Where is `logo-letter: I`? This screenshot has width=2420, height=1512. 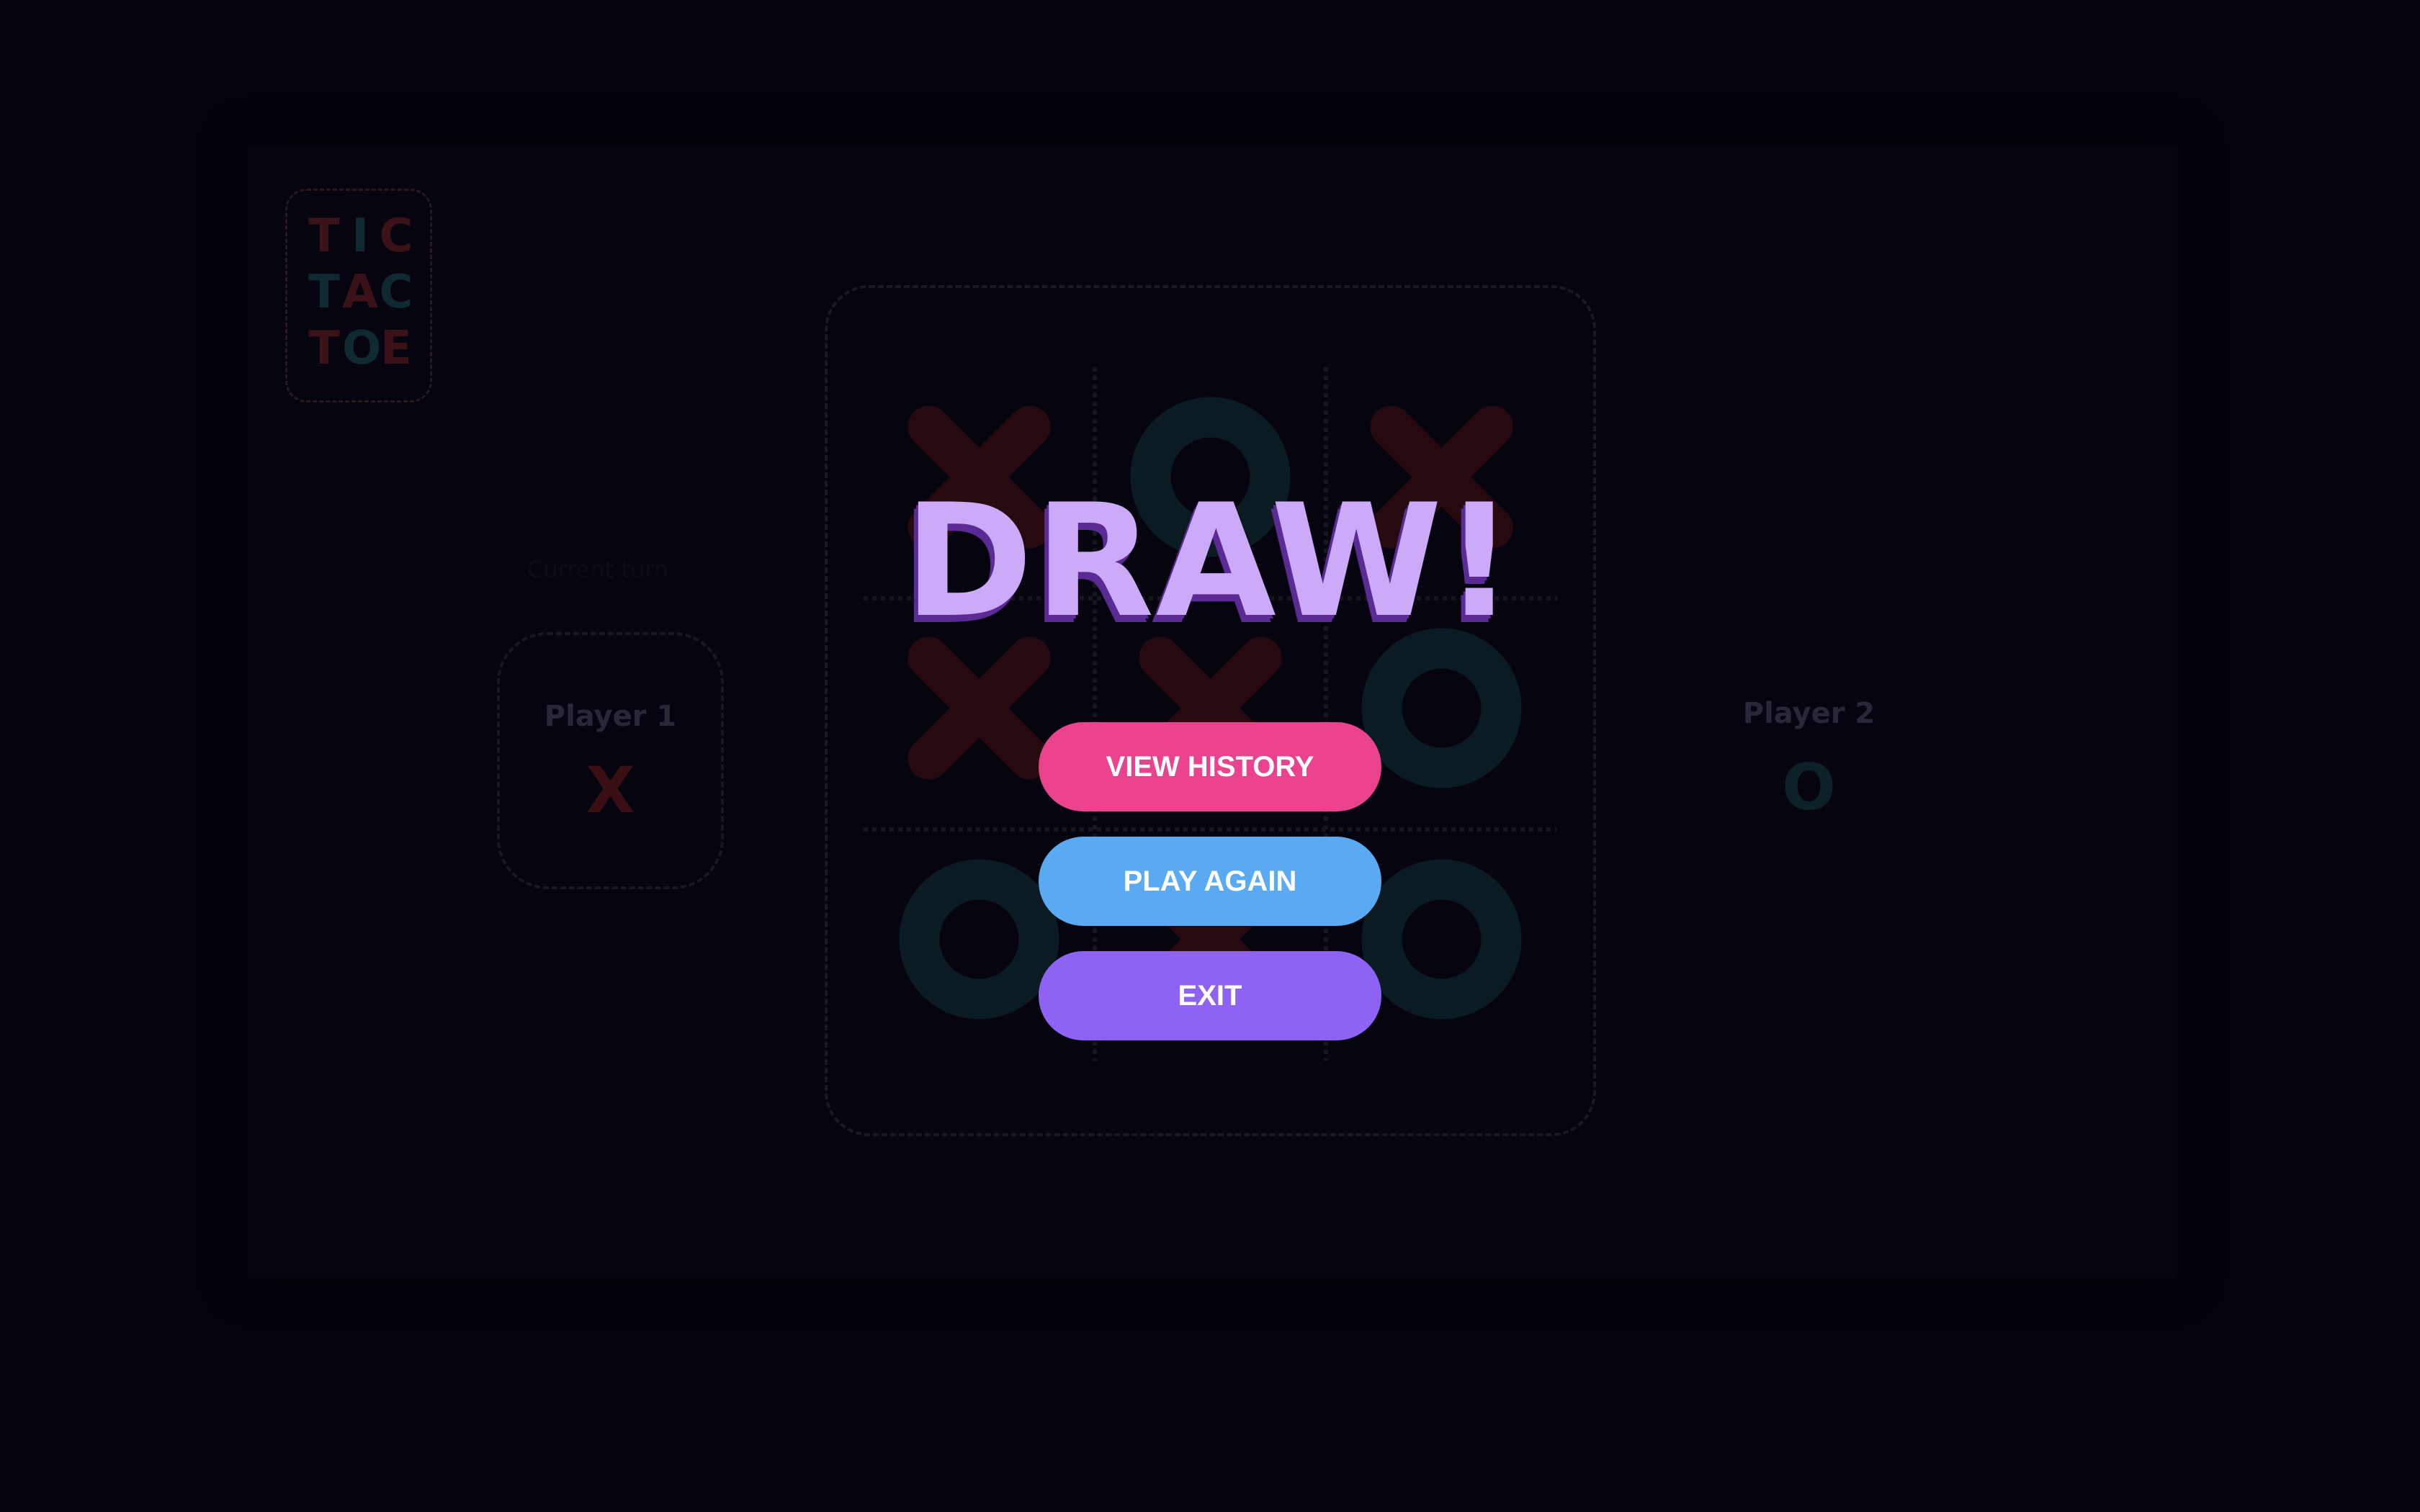
logo-letter: I is located at coordinates (360, 236).